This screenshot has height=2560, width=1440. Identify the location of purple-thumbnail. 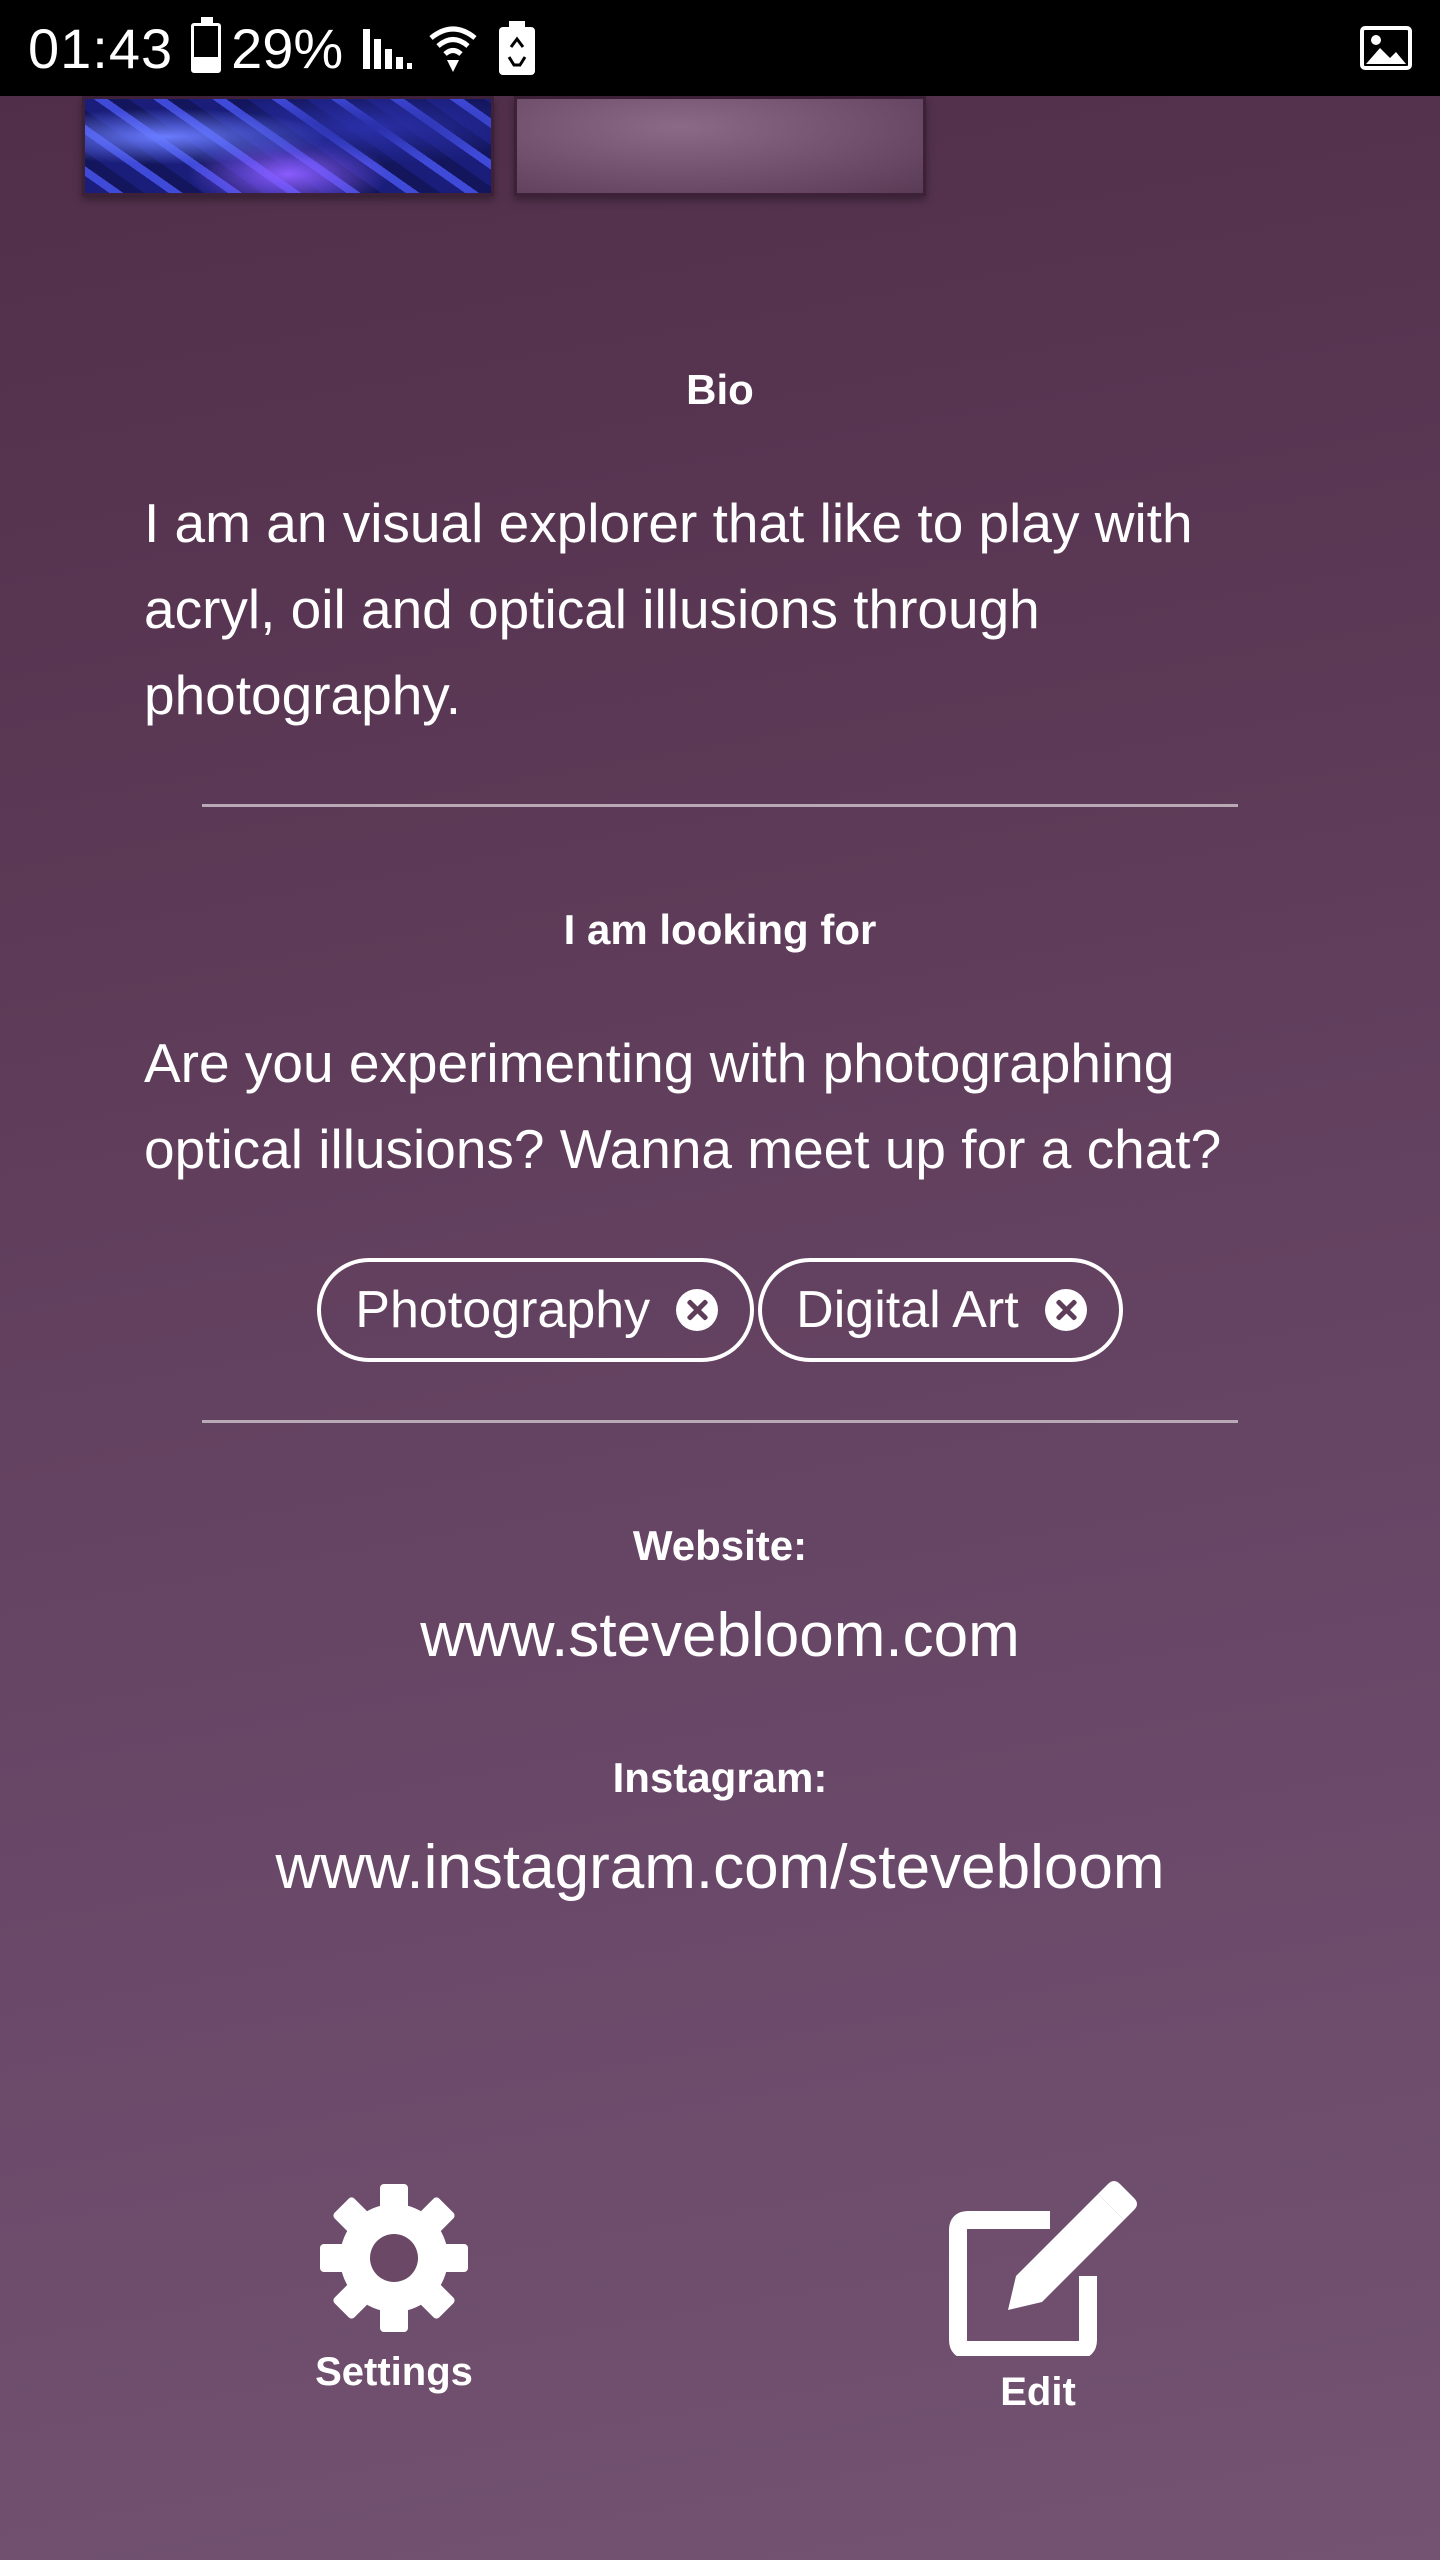
(720, 146).